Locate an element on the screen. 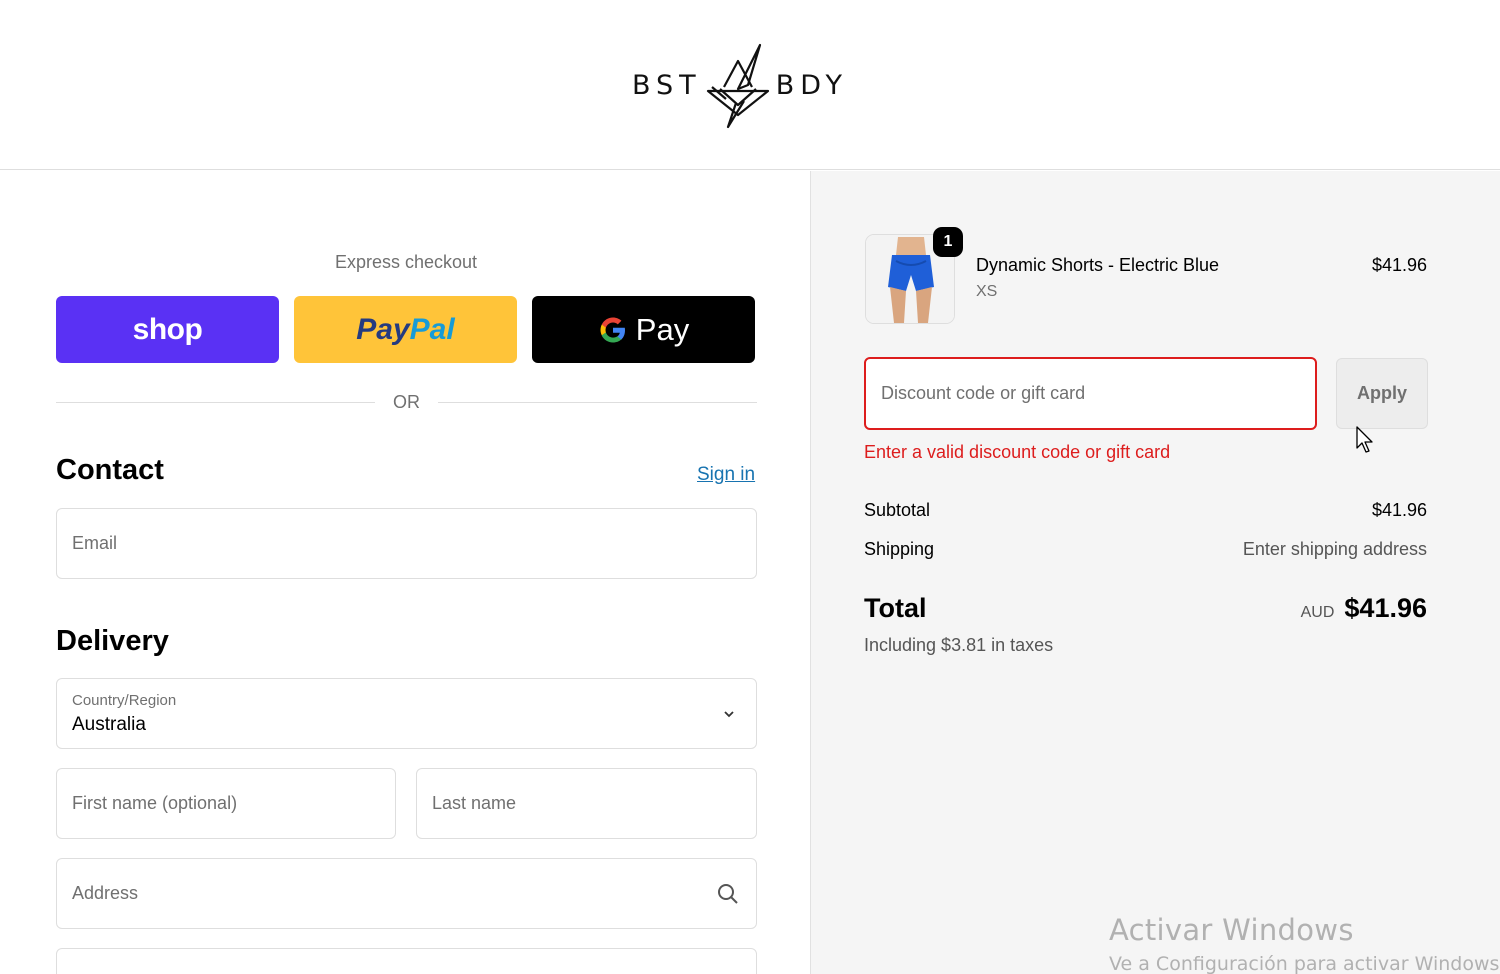  bolt-triangle-logo-icon is located at coordinates (737, 86).